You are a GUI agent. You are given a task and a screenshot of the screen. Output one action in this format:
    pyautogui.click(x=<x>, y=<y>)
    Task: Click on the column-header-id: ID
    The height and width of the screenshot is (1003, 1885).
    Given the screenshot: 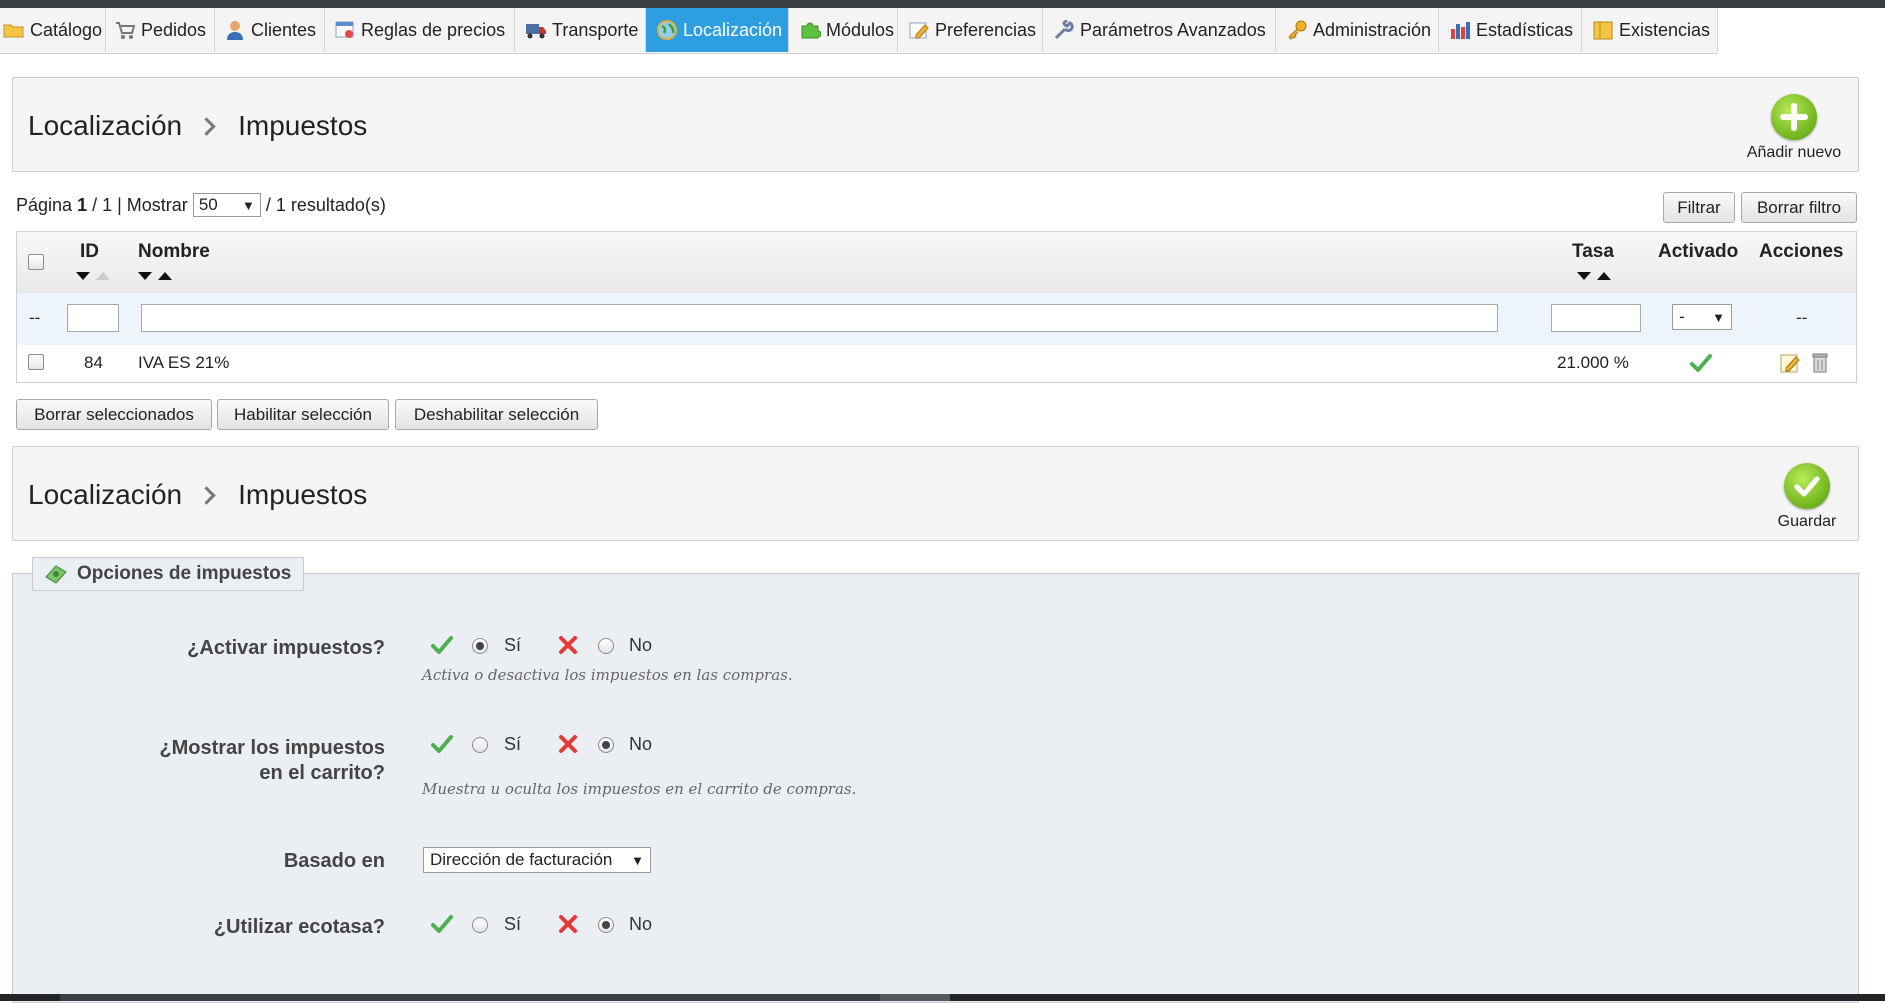 What is the action you would take?
    pyautogui.click(x=89, y=251)
    